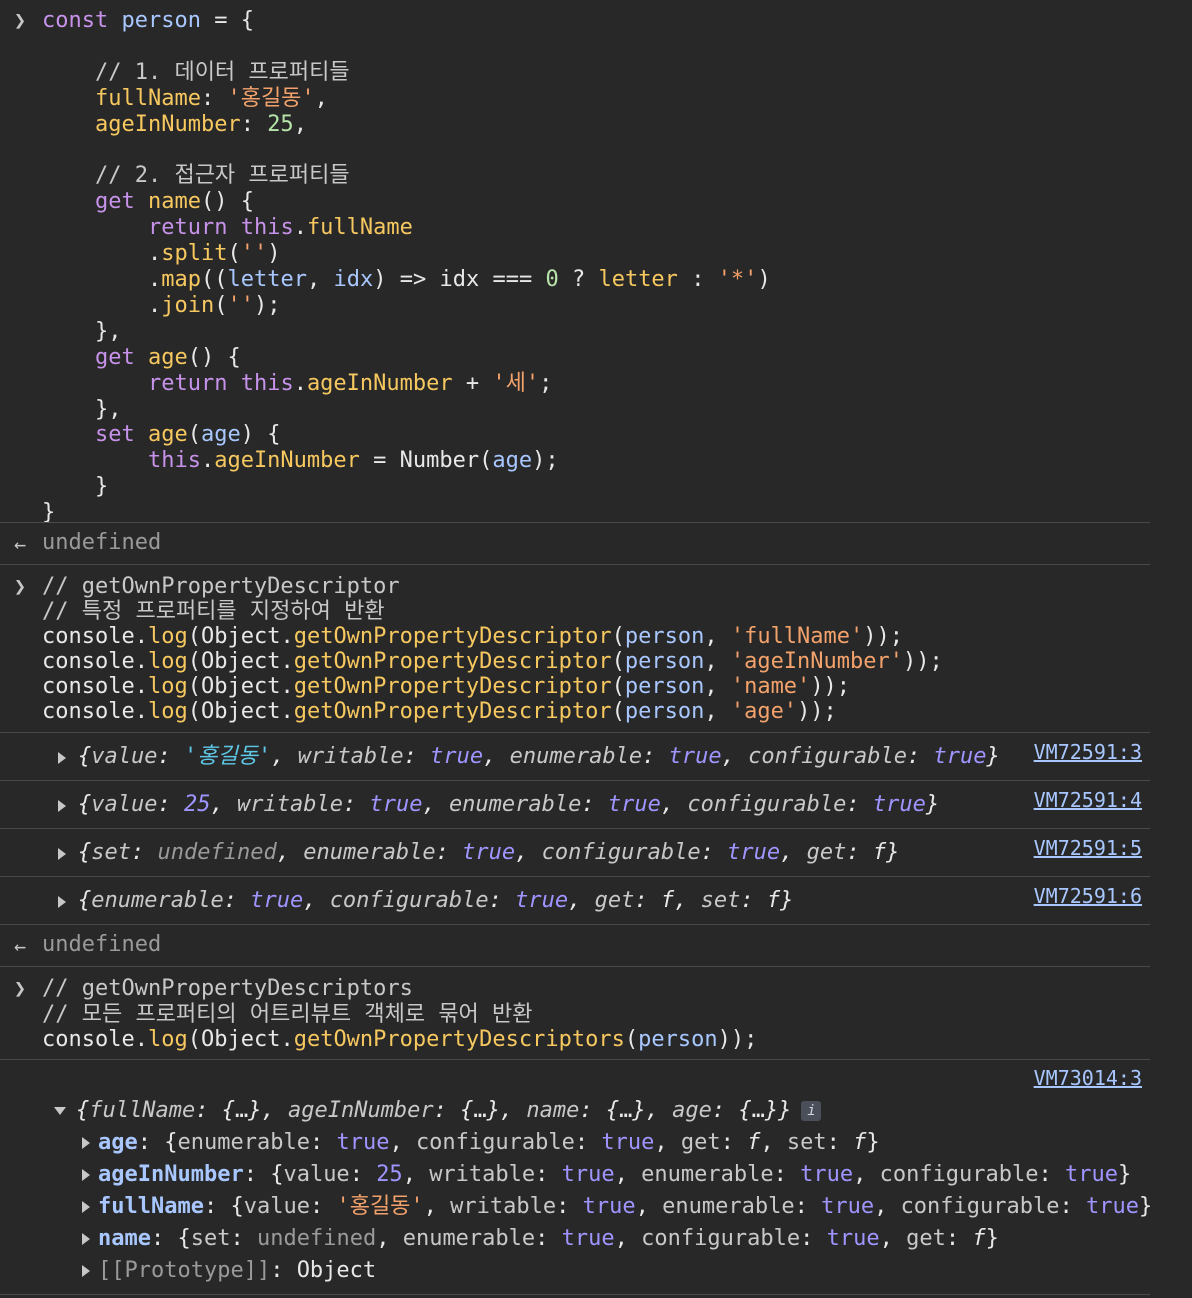 This screenshot has width=1192, height=1298. What do you see at coordinates (214, 254) in the screenshot?
I see `code-line: .split('')` at bounding box center [214, 254].